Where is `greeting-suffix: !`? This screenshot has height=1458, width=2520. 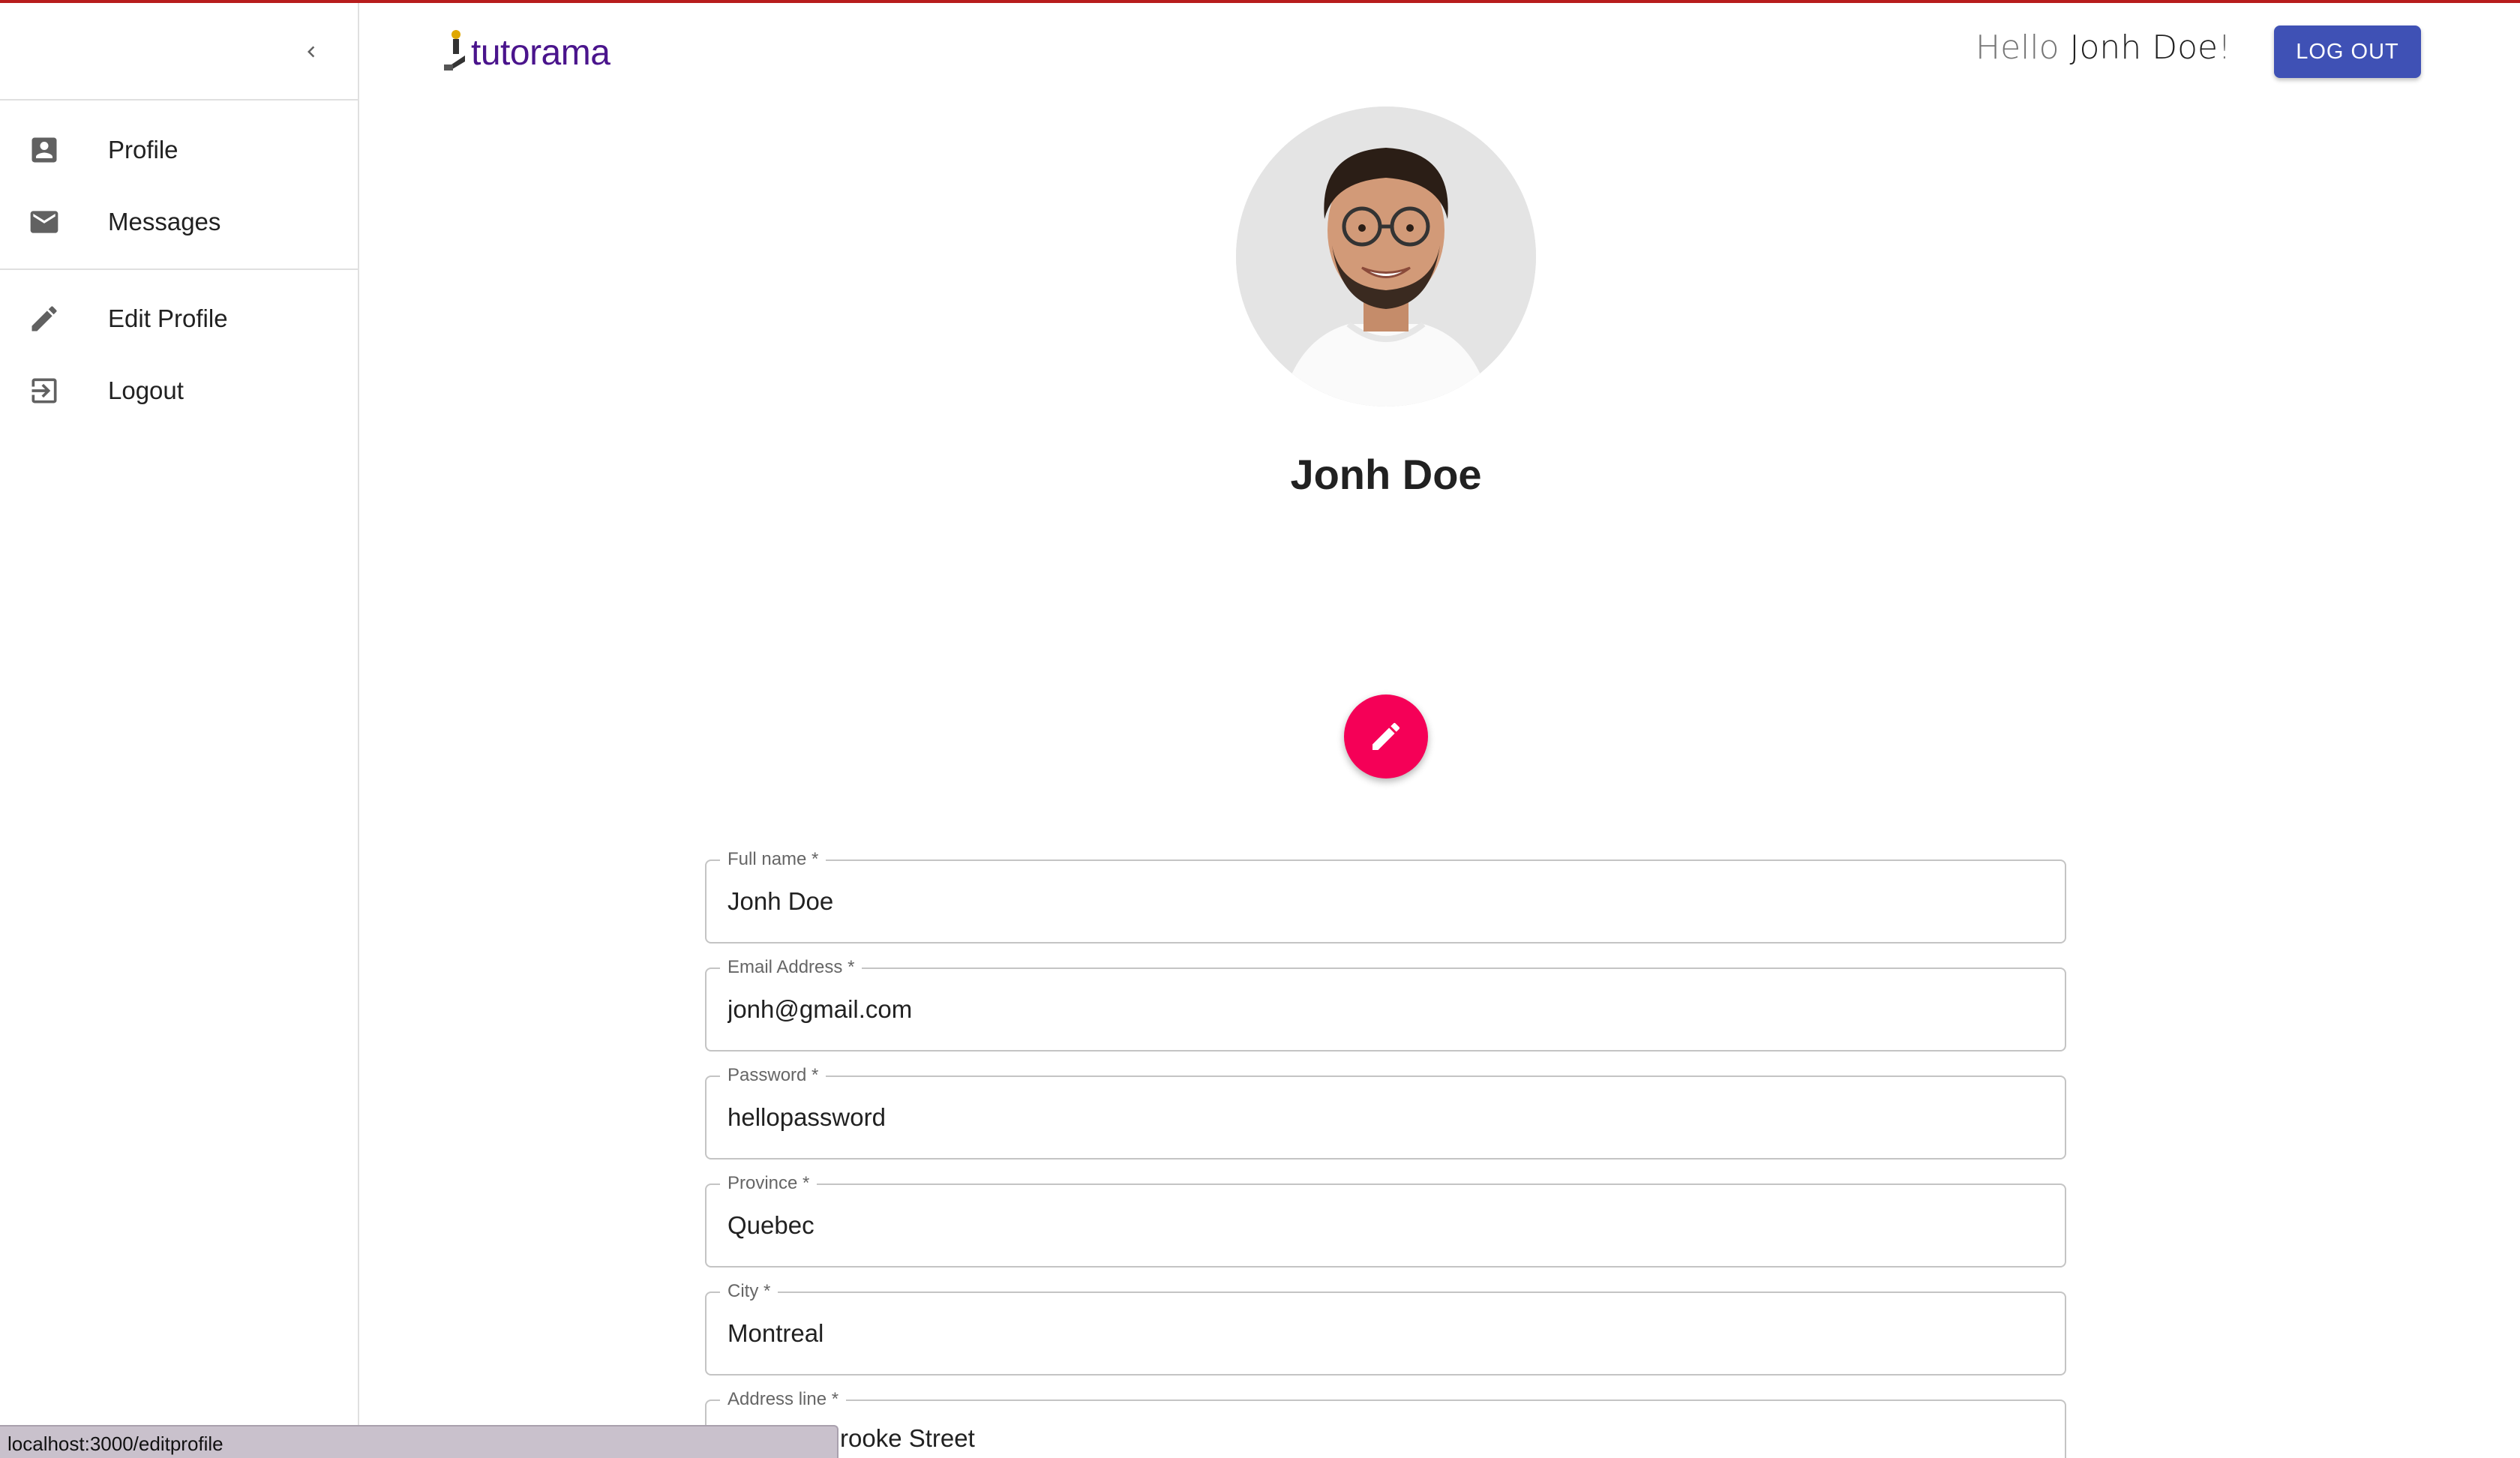 greeting-suffix: ! is located at coordinates (2224, 47).